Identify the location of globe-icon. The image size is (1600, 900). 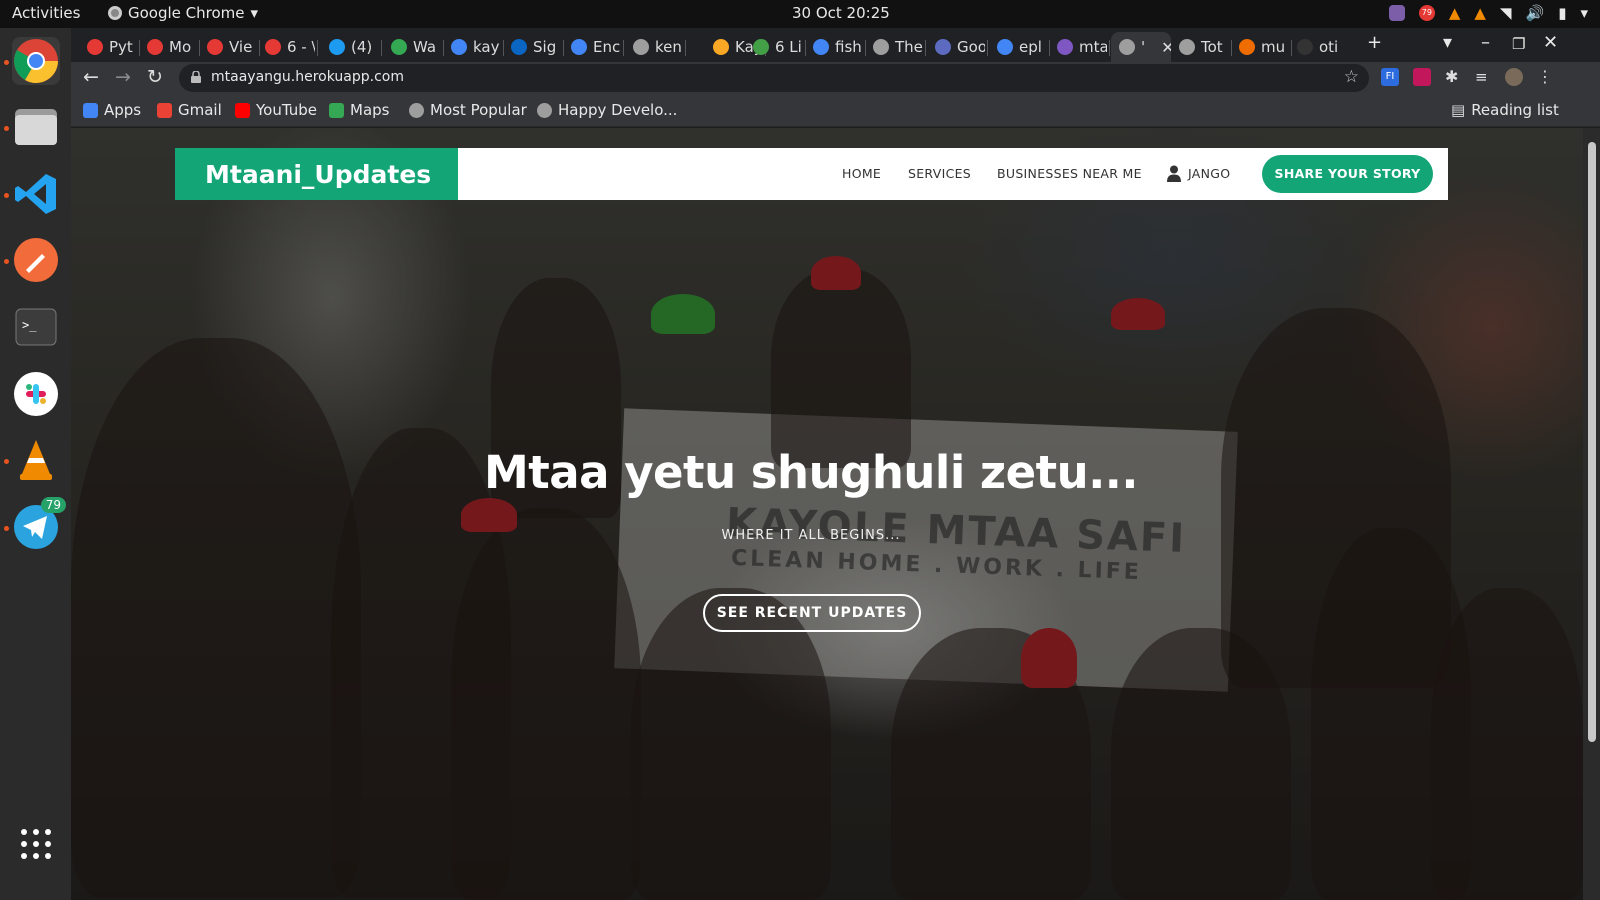
(544, 110).